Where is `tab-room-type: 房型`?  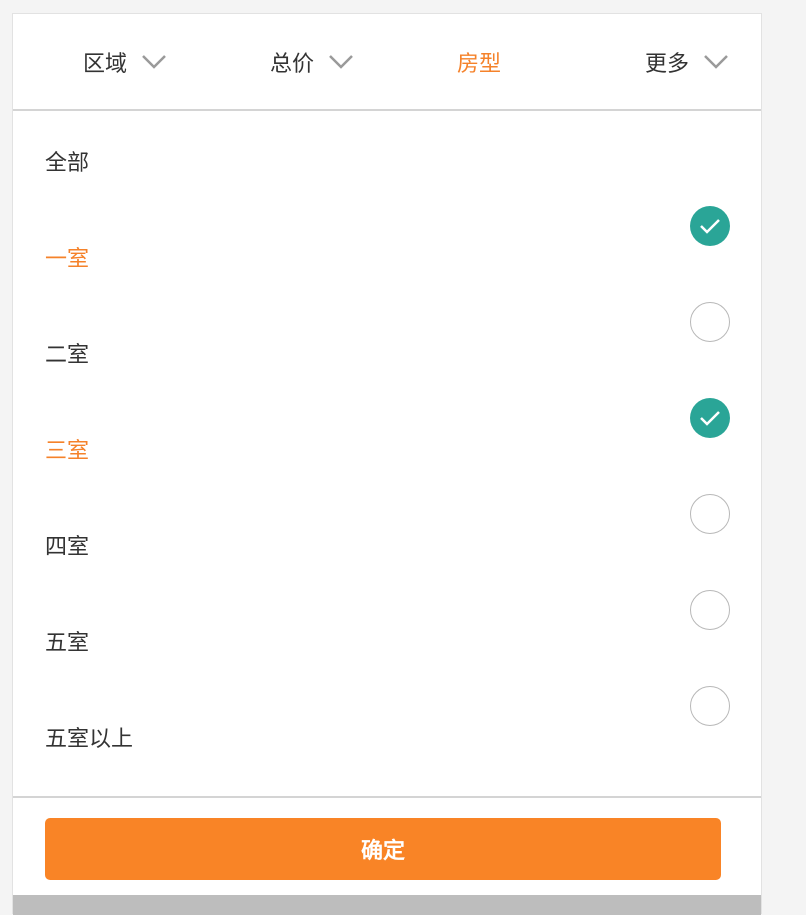 tab-room-type: 房型 is located at coordinates (479, 61).